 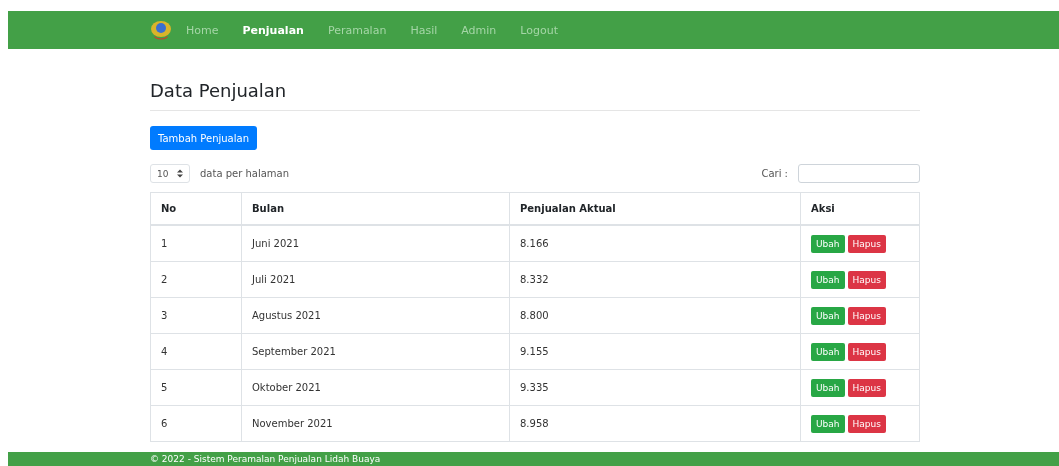 I want to click on table-cell: 6, so click(x=196, y=423).